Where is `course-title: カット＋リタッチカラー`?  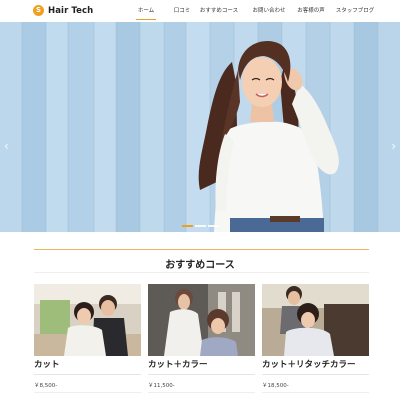 course-title: カット＋リタッチカラー is located at coordinates (309, 365).